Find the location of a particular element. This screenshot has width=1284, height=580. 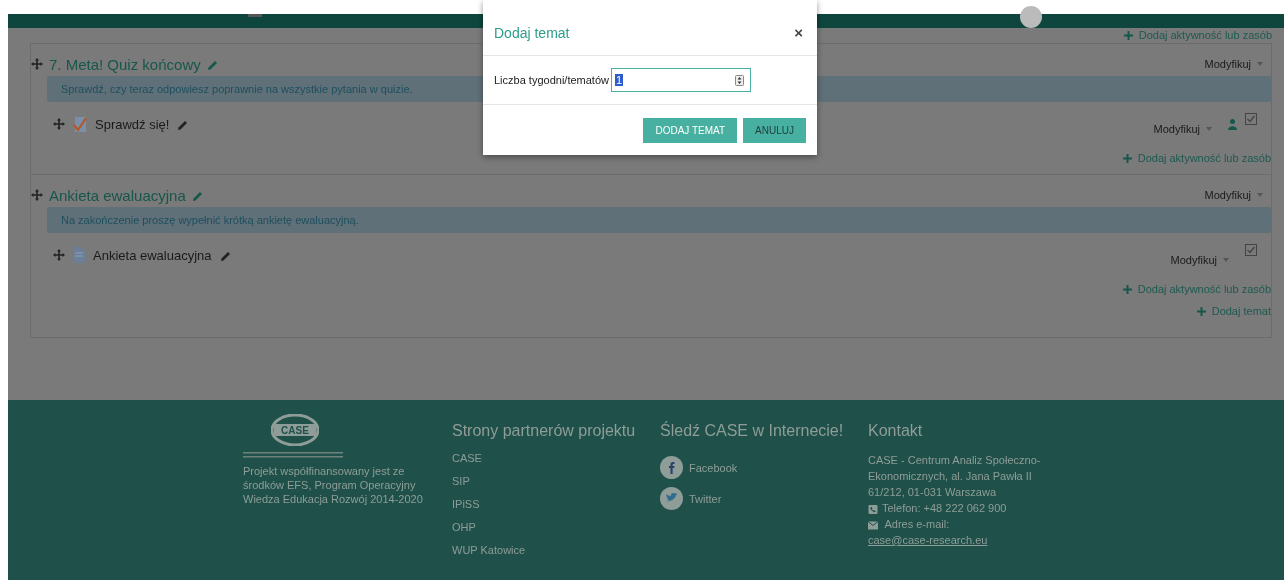

activity-link: Ankieta ewaluacyjna is located at coordinates (152, 255).